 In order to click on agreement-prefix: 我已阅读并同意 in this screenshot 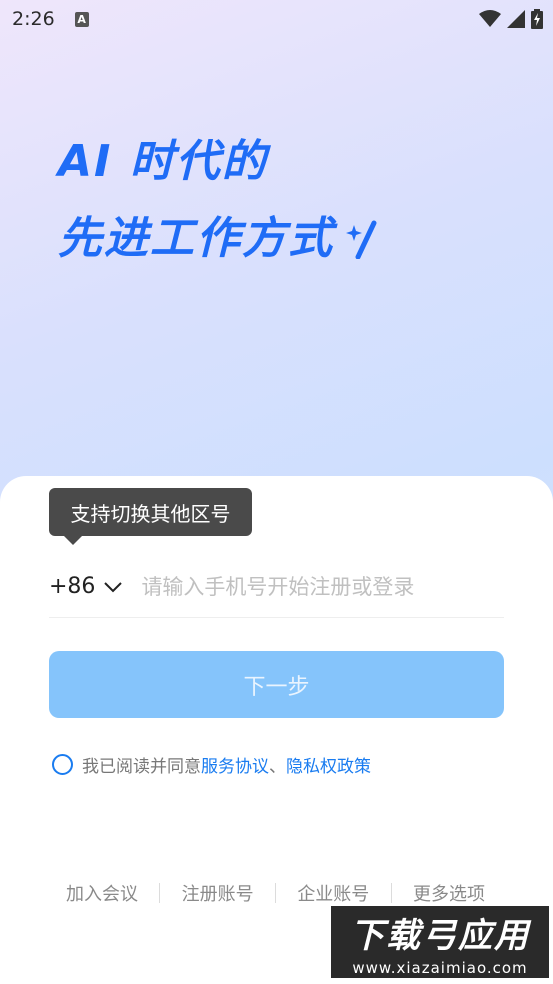, I will do `click(141, 767)`.